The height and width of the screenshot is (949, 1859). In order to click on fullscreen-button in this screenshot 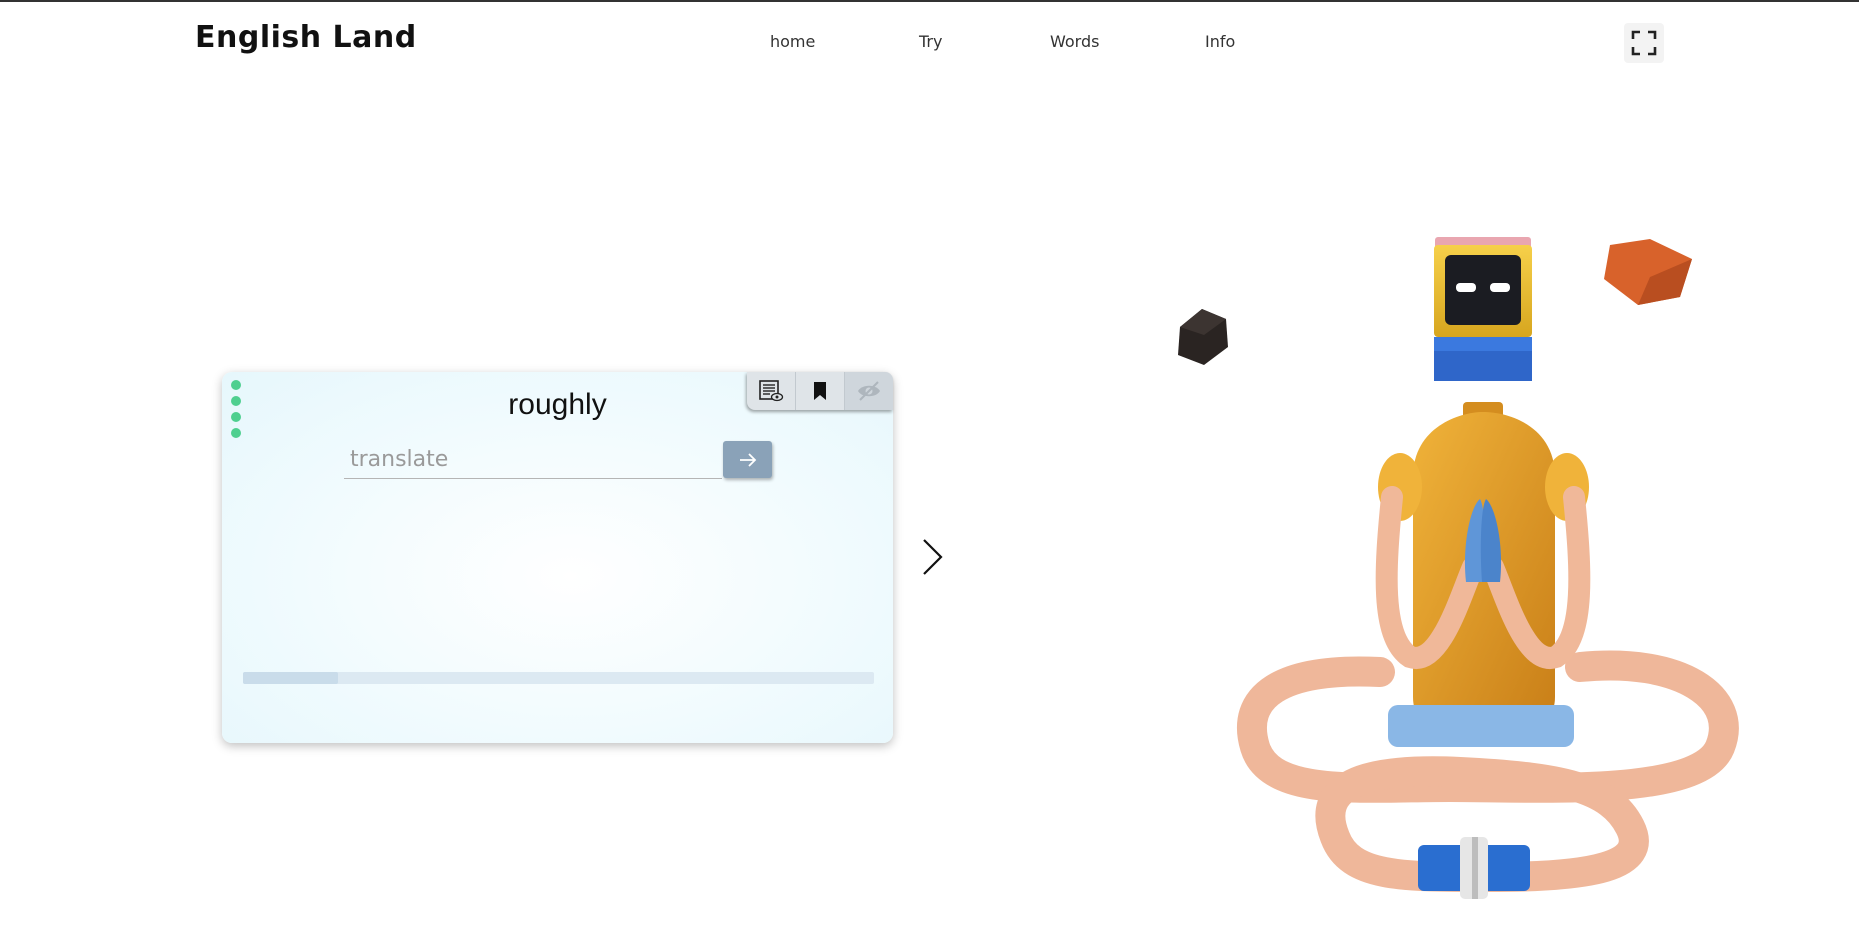, I will do `click(1644, 43)`.